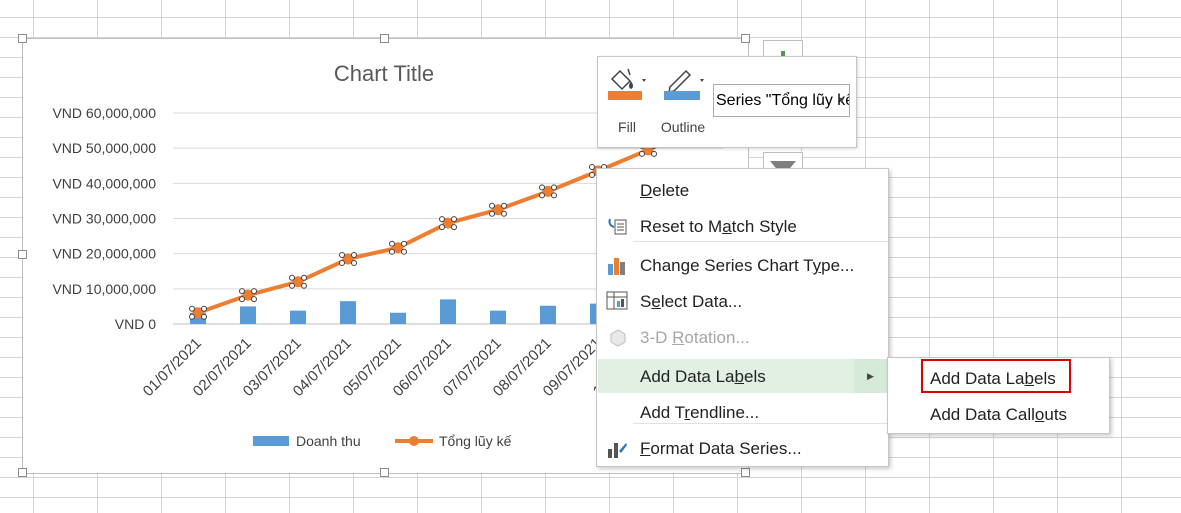  I want to click on fill-label: Fill, so click(627, 127).